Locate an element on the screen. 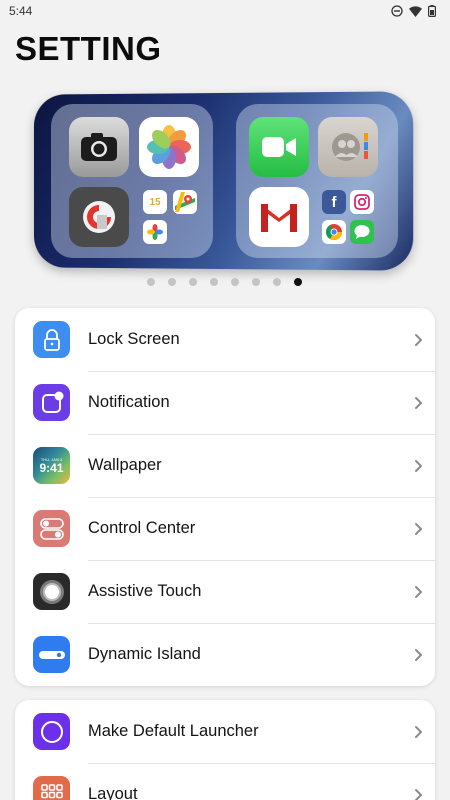 The height and width of the screenshot is (800, 450). setting-label: Notification is located at coordinates (129, 402).